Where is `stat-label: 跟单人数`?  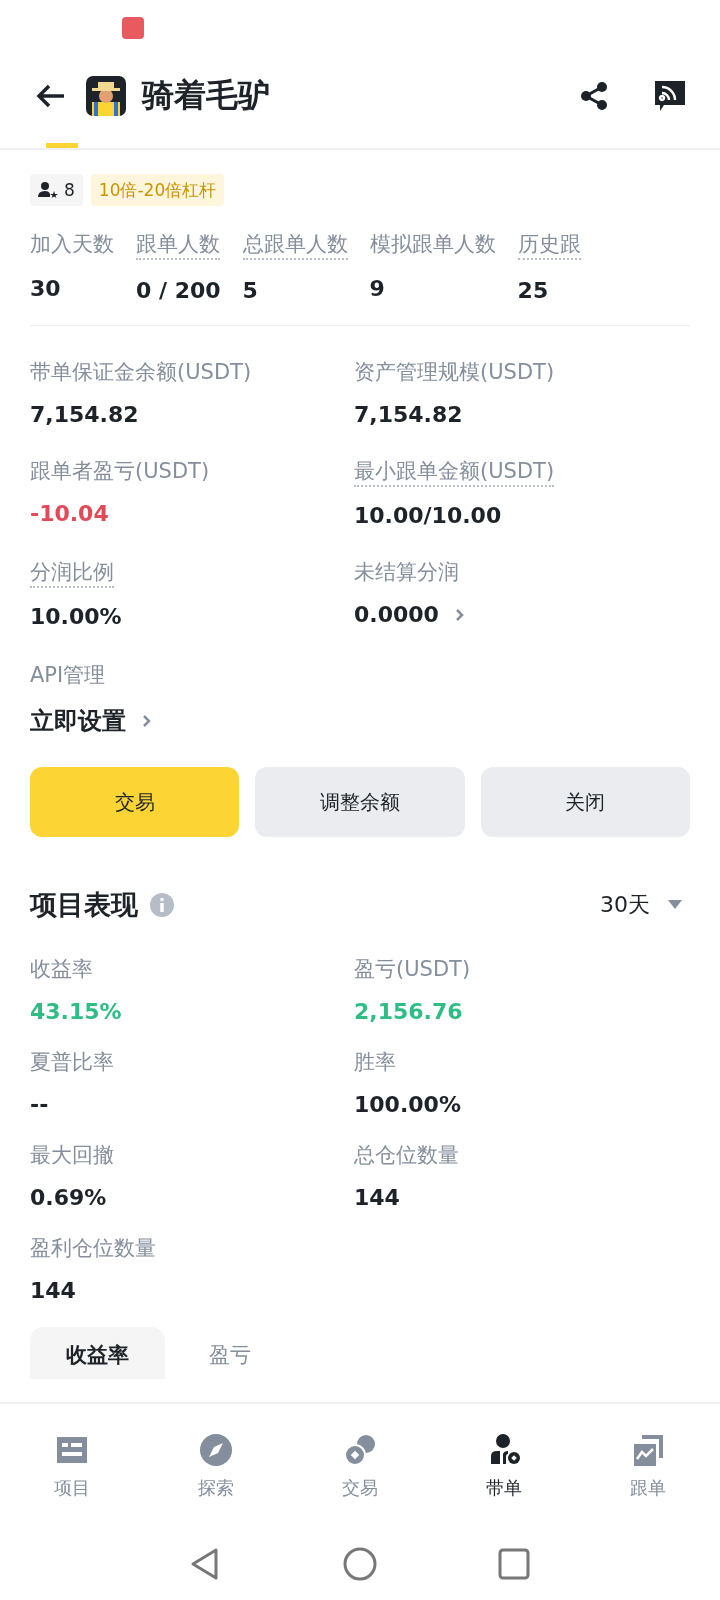 stat-label: 跟单人数 is located at coordinates (178, 245).